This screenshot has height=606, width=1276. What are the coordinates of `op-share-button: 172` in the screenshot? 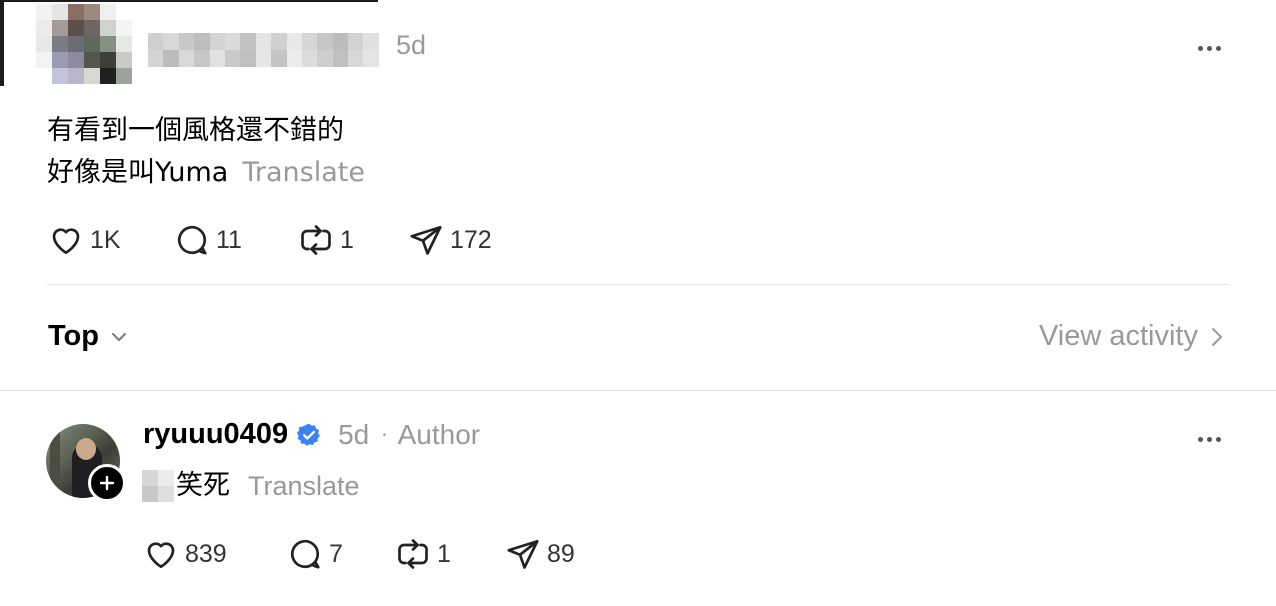 It's located at (450, 240).